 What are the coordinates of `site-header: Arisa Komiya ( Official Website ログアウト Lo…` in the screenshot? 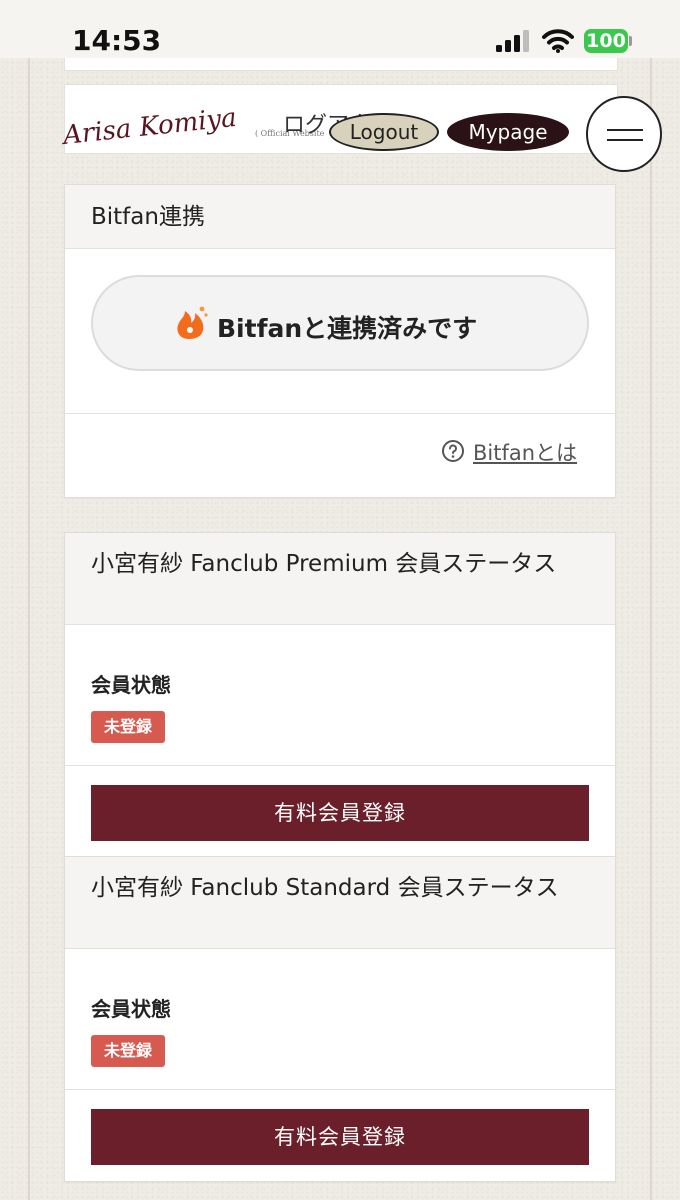 It's located at (339, 119).